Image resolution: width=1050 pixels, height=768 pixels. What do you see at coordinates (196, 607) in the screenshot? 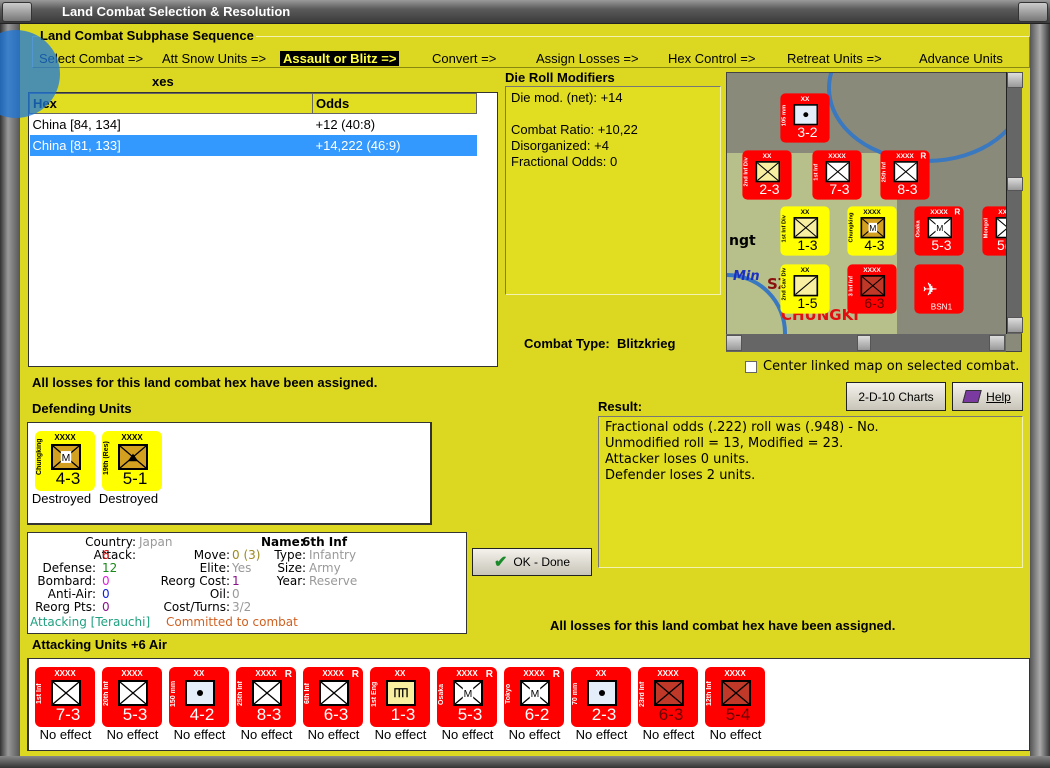
I see `cost-turns-label: Cost/Turns:` at bounding box center [196, 607].